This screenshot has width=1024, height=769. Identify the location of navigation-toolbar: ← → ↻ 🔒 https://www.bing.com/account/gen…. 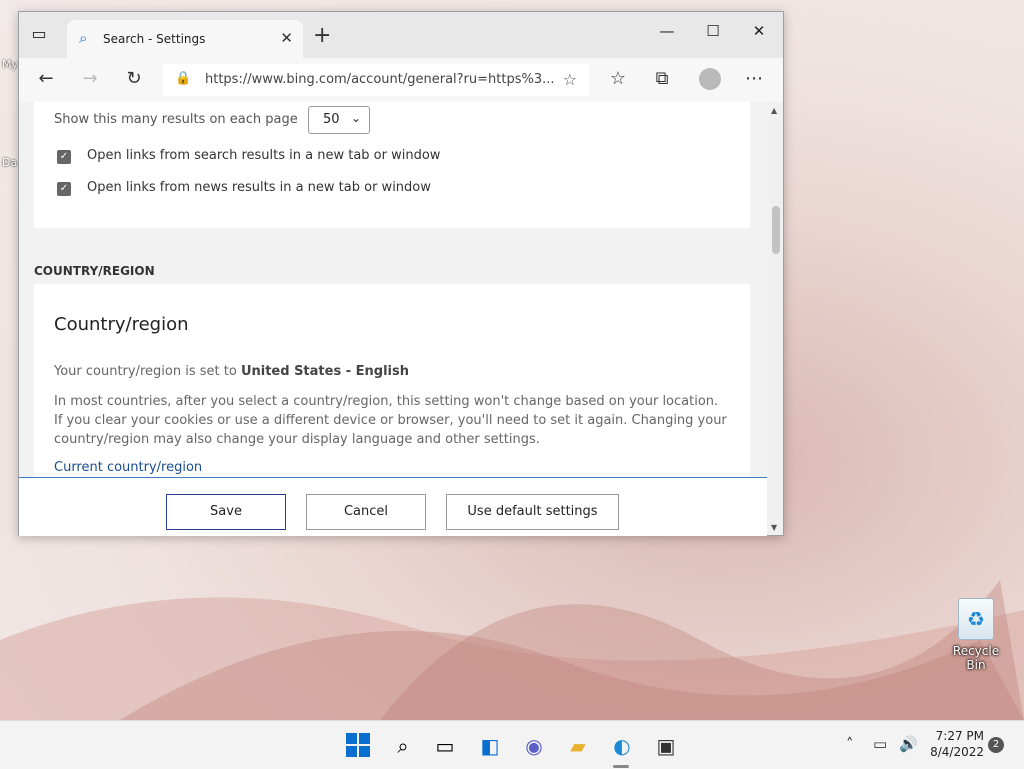
(401, 80).